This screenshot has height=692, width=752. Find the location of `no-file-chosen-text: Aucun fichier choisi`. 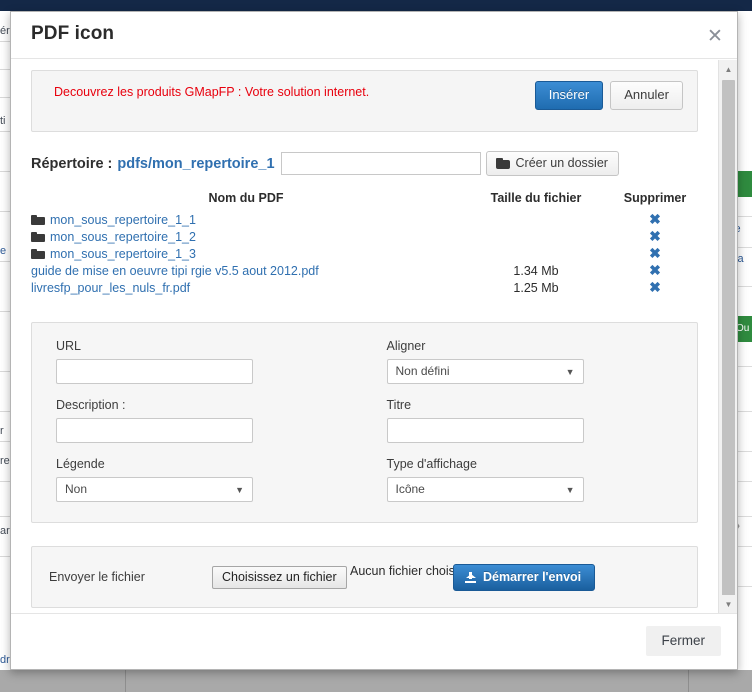

no-file-chosen-text: Aucun fichier choisi is located at coordinates (404, 571).